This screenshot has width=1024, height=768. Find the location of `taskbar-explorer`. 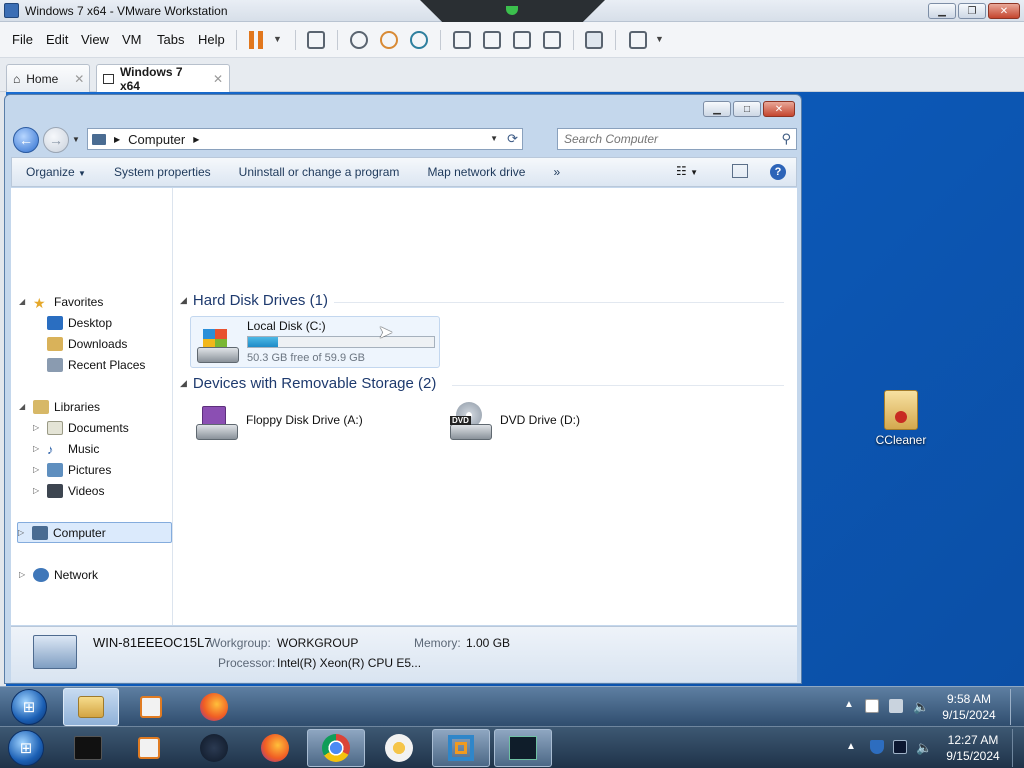

taskbar-explorer is located at coordinates (91, 707).